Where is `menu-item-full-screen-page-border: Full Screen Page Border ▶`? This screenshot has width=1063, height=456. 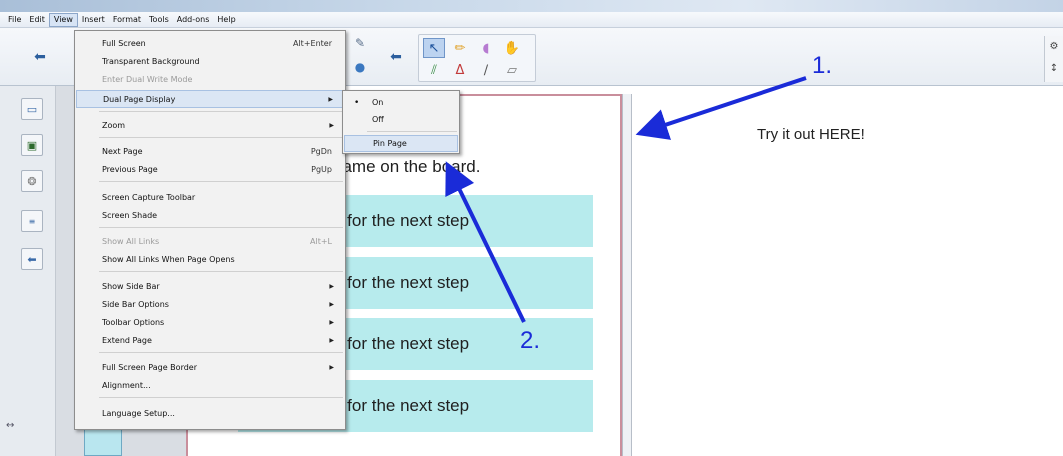 menu-item-full-screen-page-border: Full Screen Page Border ▶ is located at coordinates (210, 367).